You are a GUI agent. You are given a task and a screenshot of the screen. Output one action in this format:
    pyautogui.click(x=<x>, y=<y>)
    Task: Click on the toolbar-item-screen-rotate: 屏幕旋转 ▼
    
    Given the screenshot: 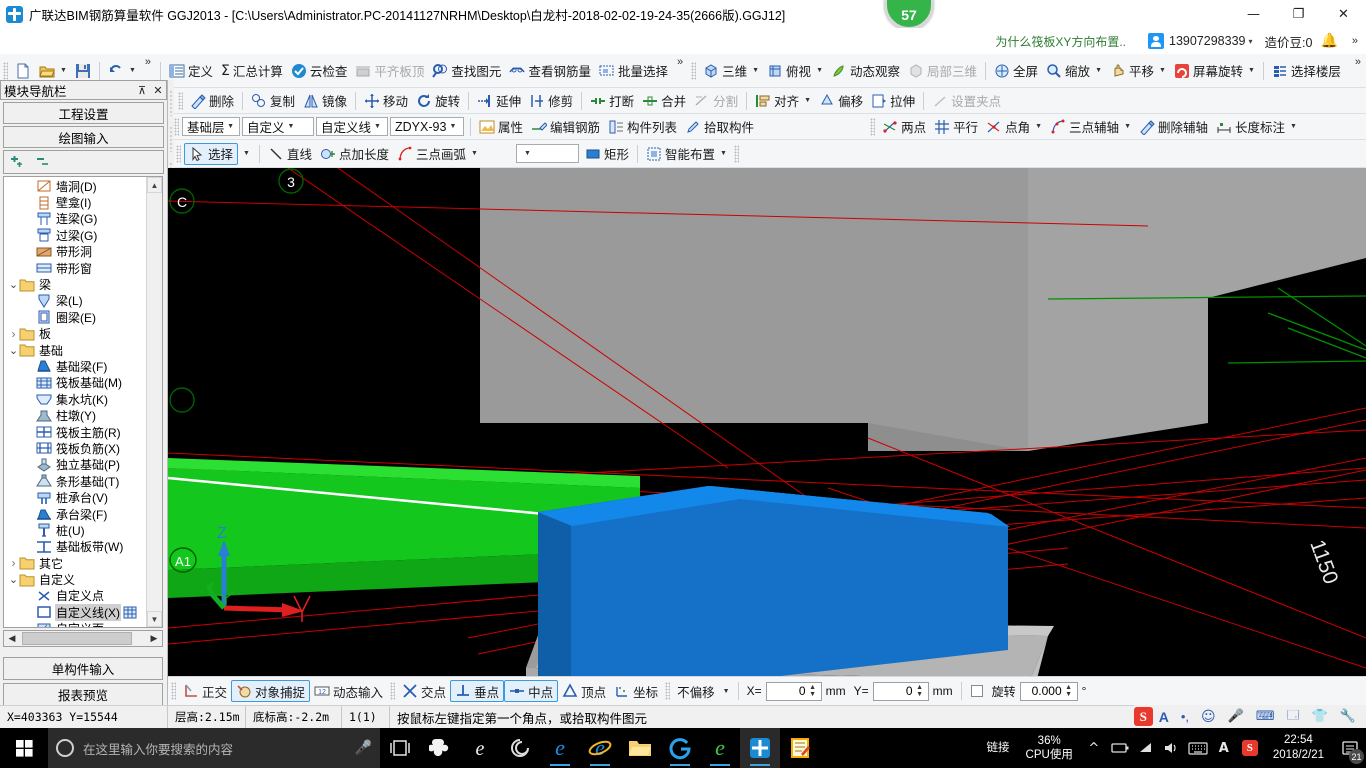 What is the action you would take?
    pyautogui.click(x=1214, y=71)
    